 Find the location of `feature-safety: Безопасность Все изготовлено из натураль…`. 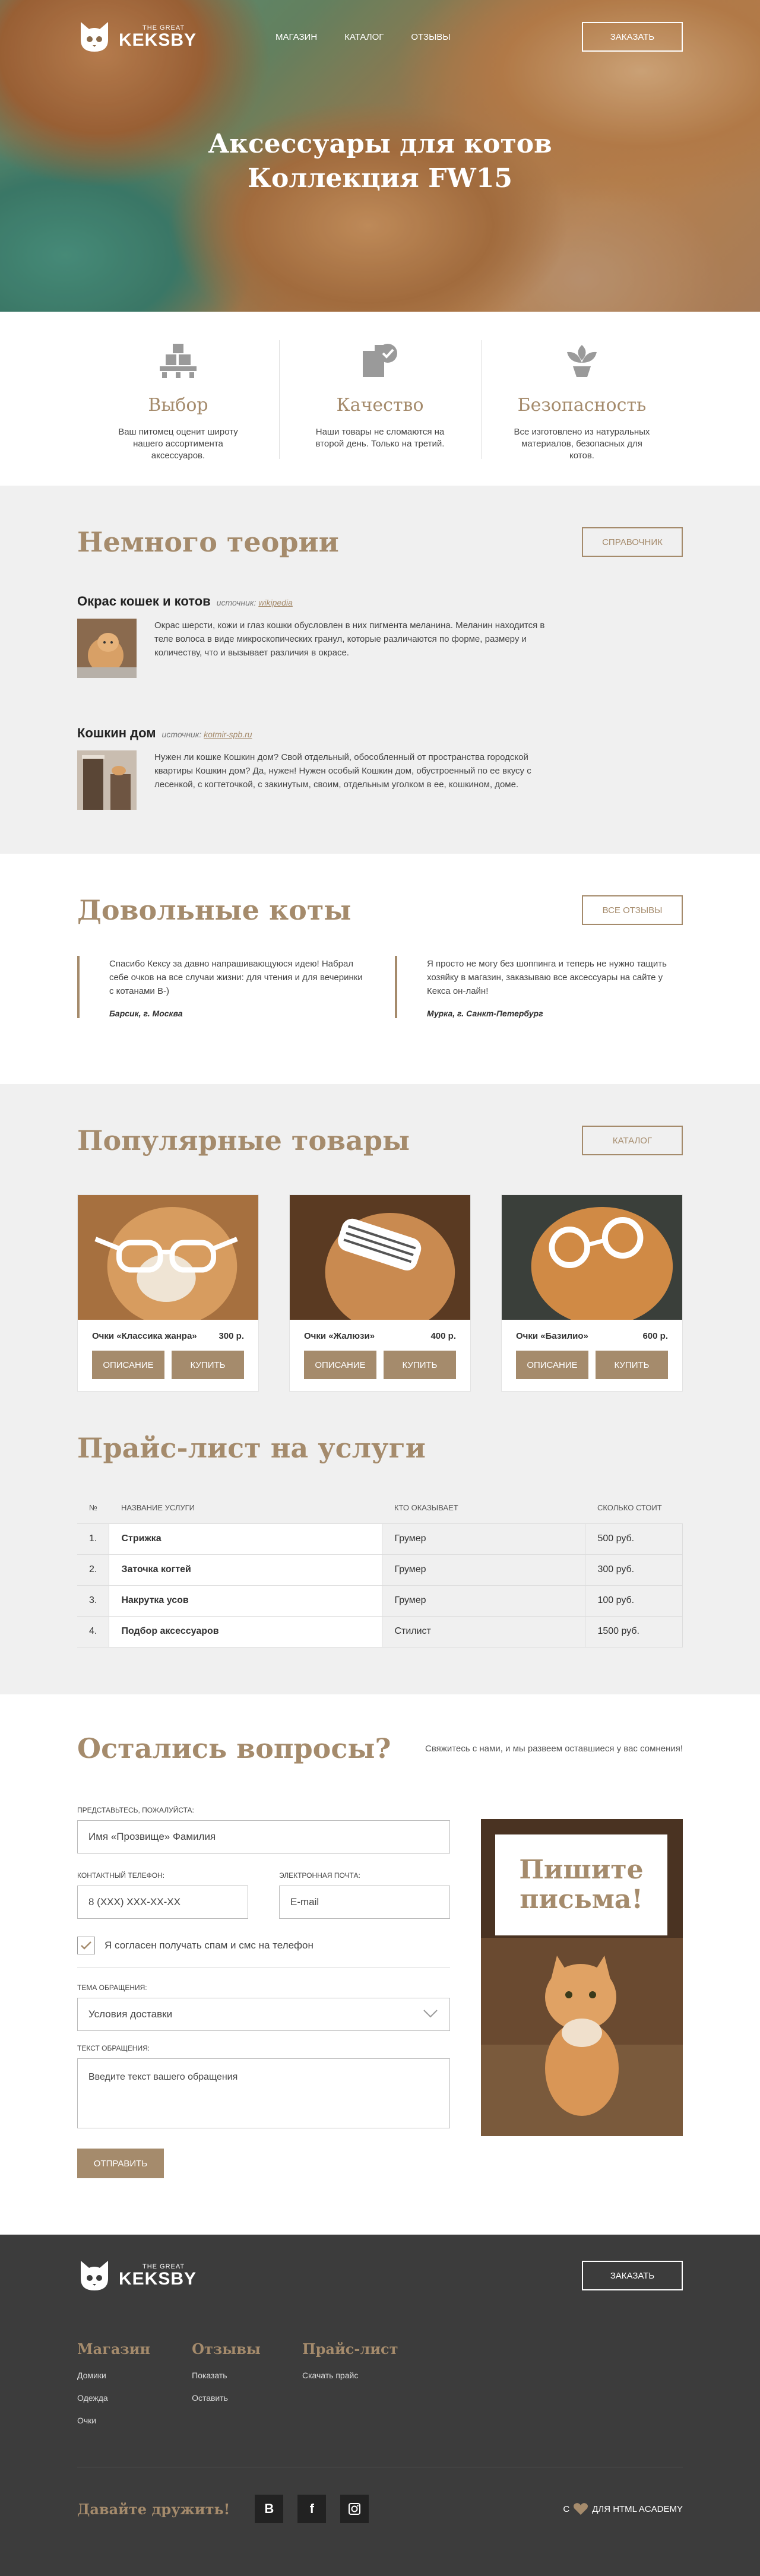

feature-safety: Безопасность Все изготовлено из натураль… is located at coordinates (582, 413).